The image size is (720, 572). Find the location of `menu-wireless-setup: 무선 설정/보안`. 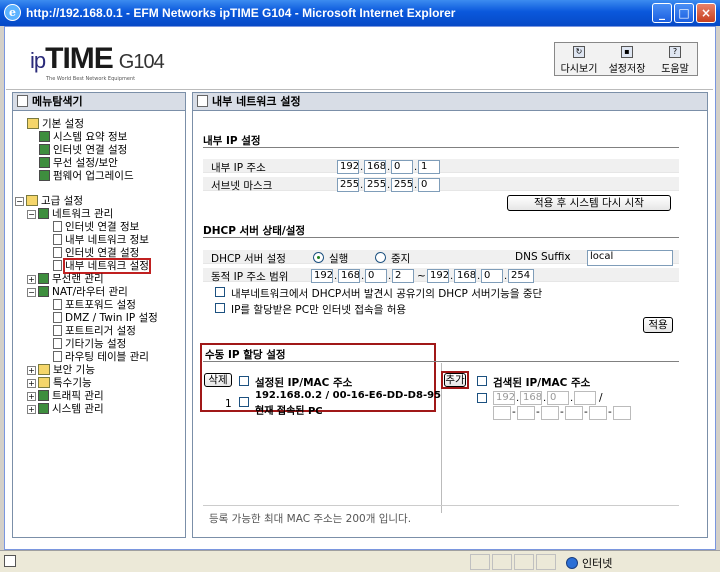

menu-wireless-setup: 무선 설정/보안 is located at coordinates (78, 163).